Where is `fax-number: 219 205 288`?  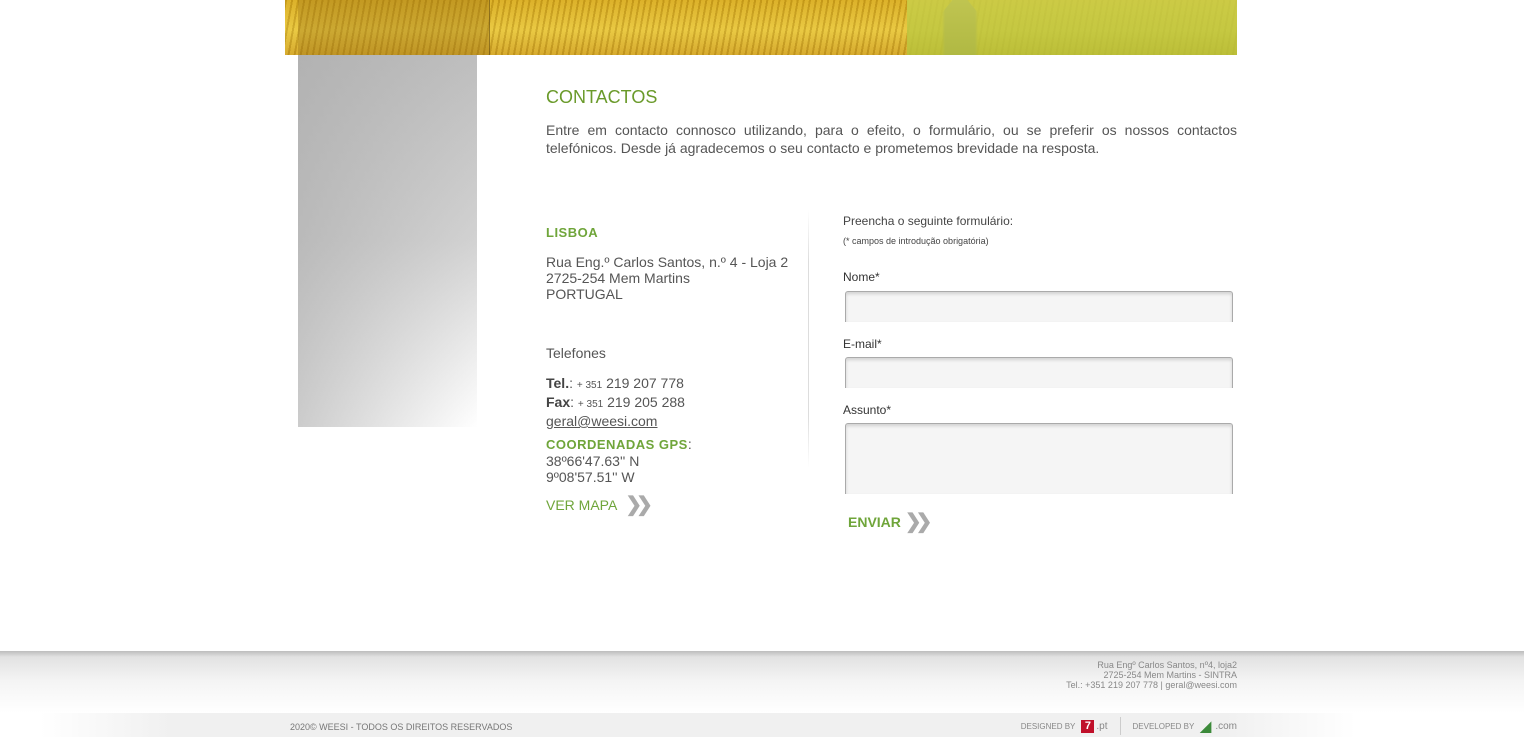 fax-number: 219 205 288 is located at coordinates (646, 402).